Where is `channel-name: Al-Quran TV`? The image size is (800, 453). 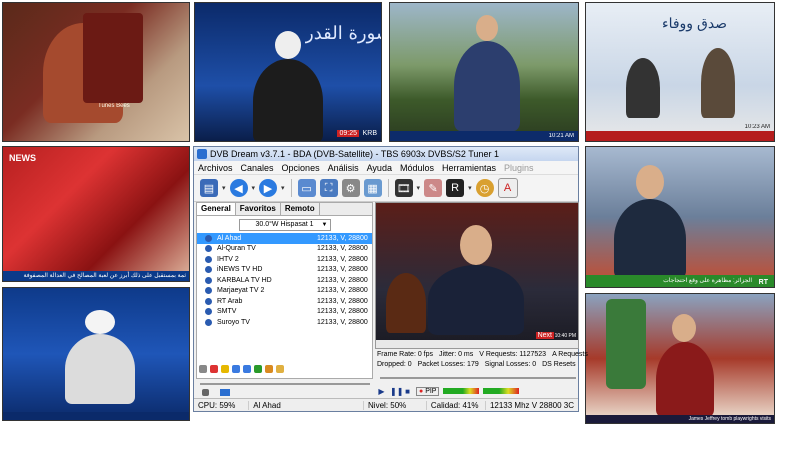
channel-name: Al-Quran TV is located at coordinates (236, 249).